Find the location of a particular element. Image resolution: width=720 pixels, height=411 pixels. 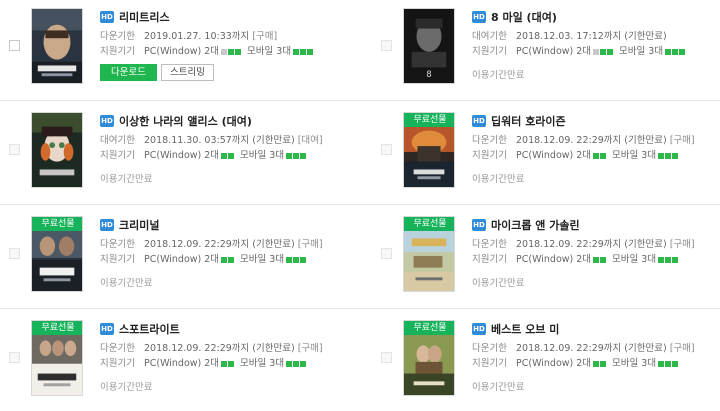

criminal-poster: 무료선물 is located at coordinates (57, 254).